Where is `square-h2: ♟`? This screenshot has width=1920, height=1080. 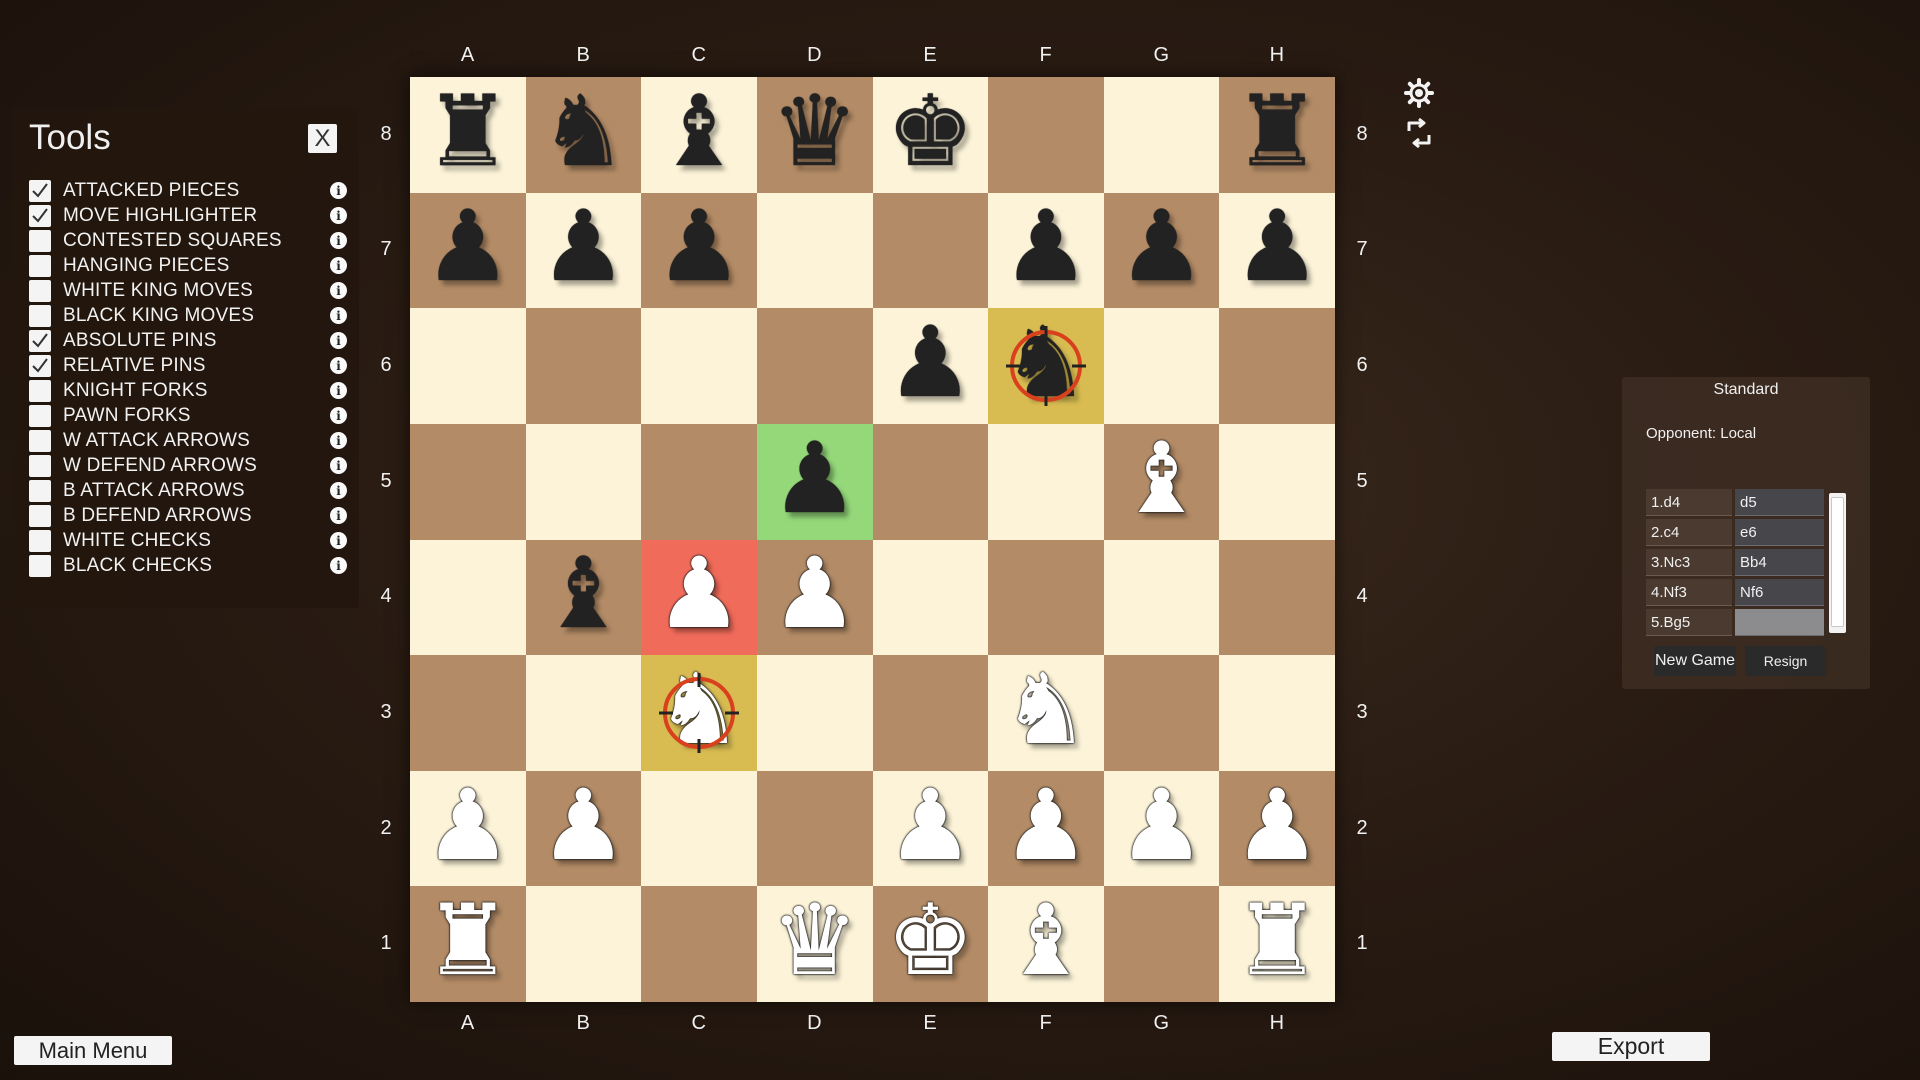
square-h2: ♟ is located at coordinates (1277, 828).